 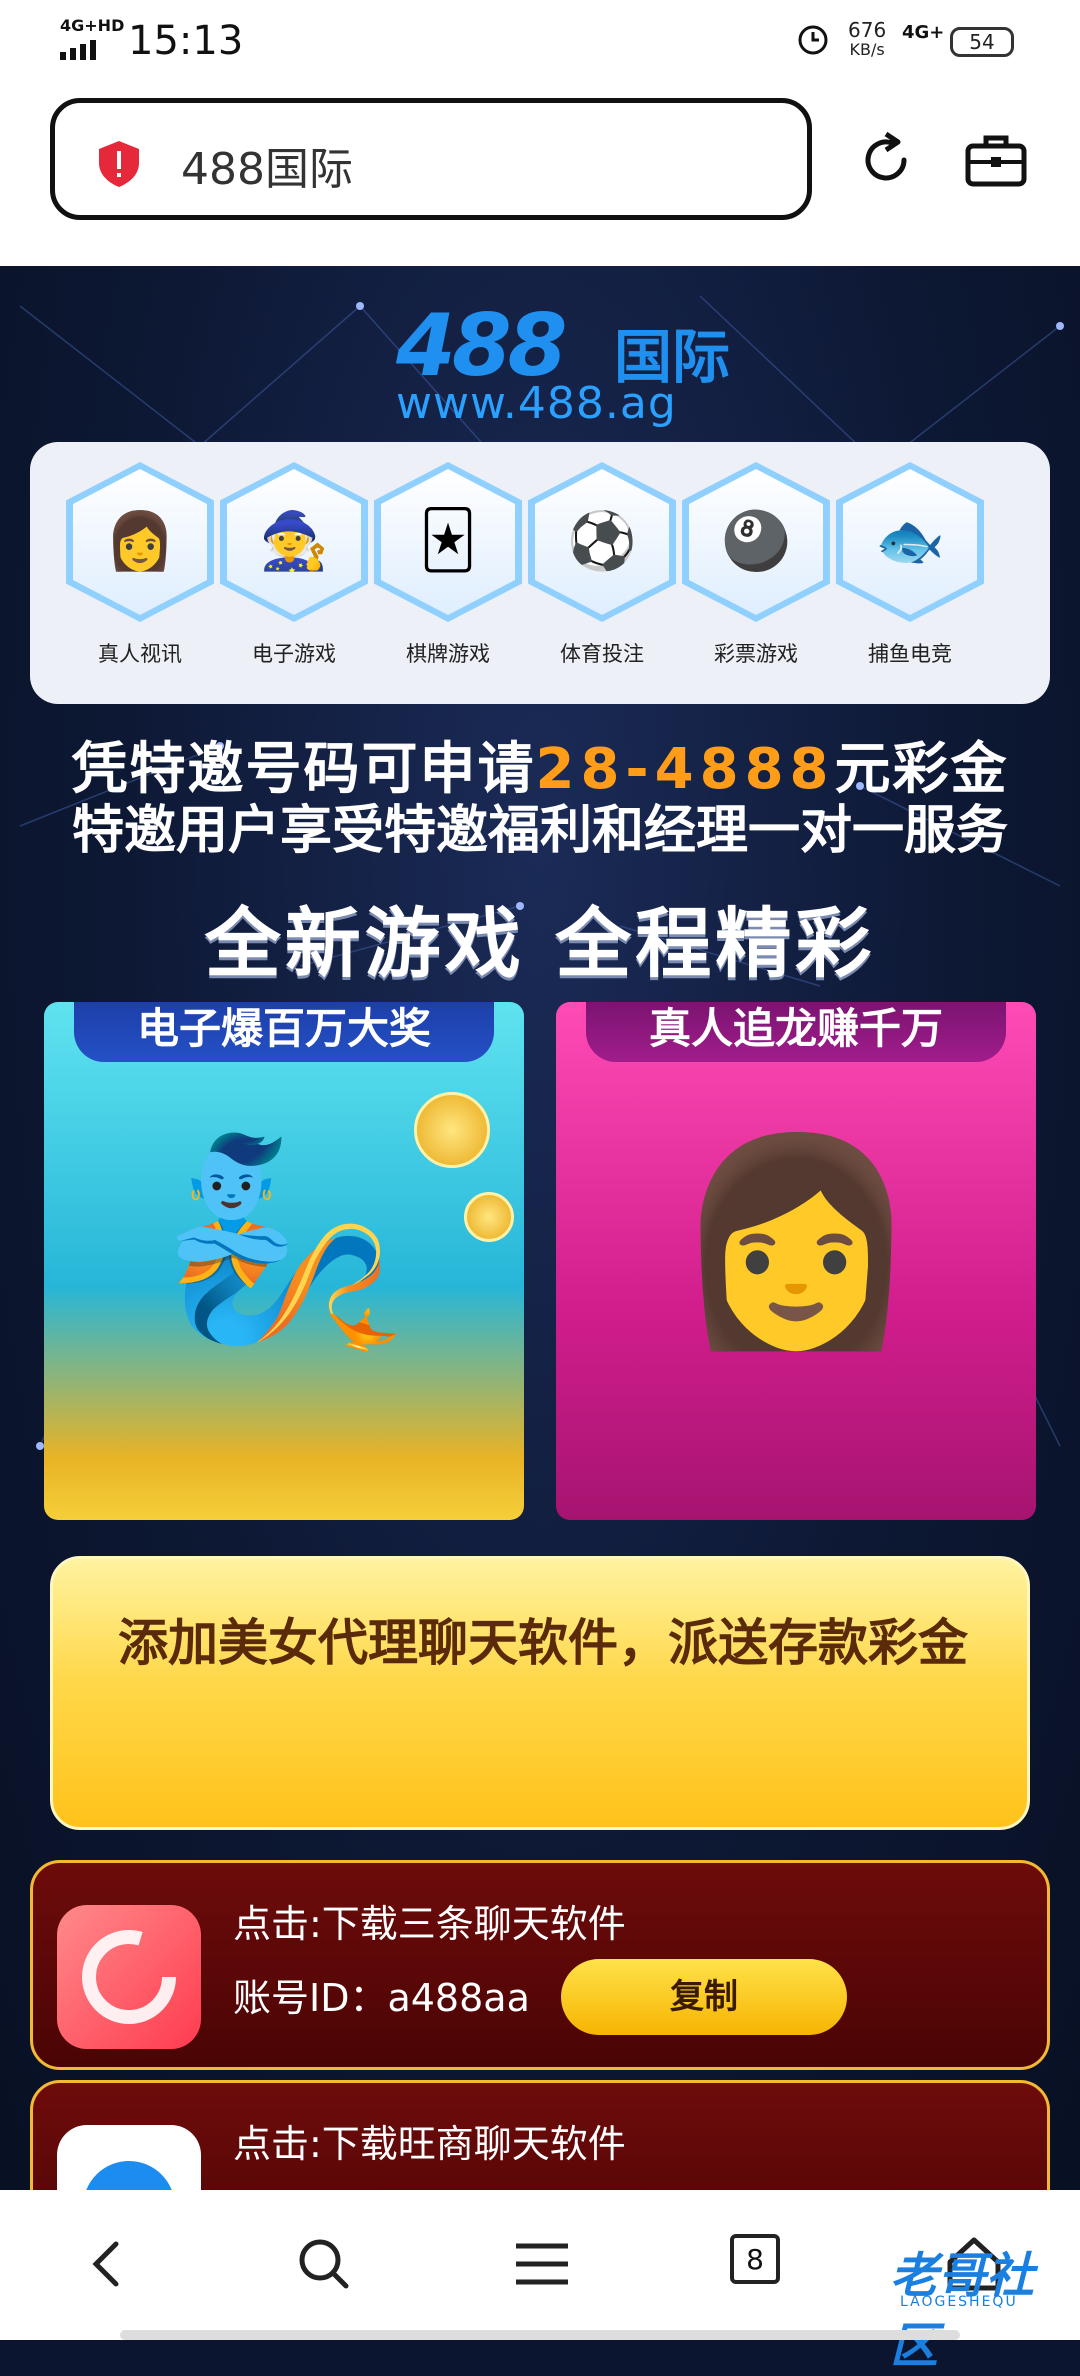 I want to click on copy-button: 复制, so click(x=704, y=1997).